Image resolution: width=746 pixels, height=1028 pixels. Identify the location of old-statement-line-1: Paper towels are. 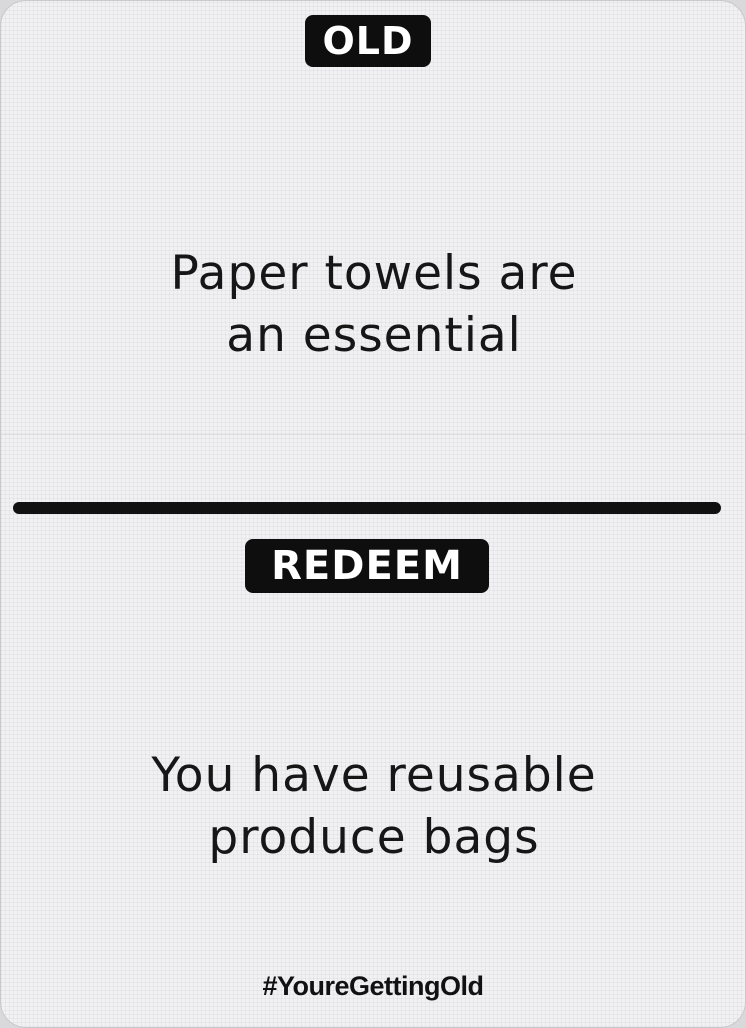
(374, 273).